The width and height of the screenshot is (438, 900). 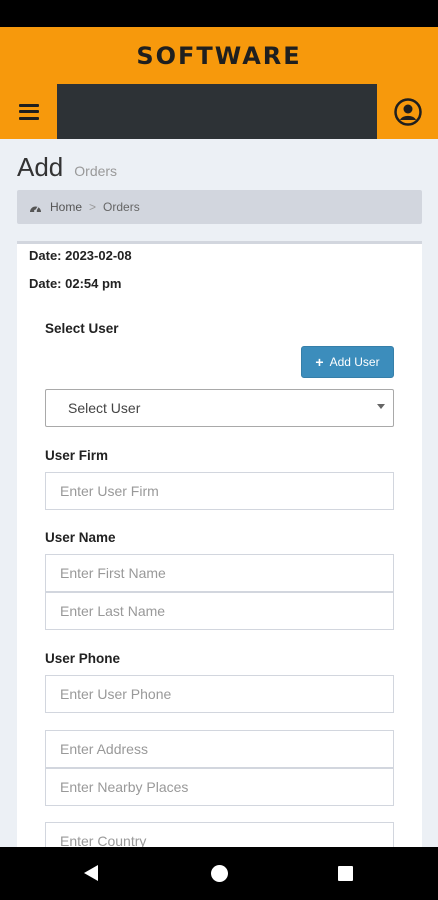 I want to click on user-circle-icon, so click(x=407, y=111).